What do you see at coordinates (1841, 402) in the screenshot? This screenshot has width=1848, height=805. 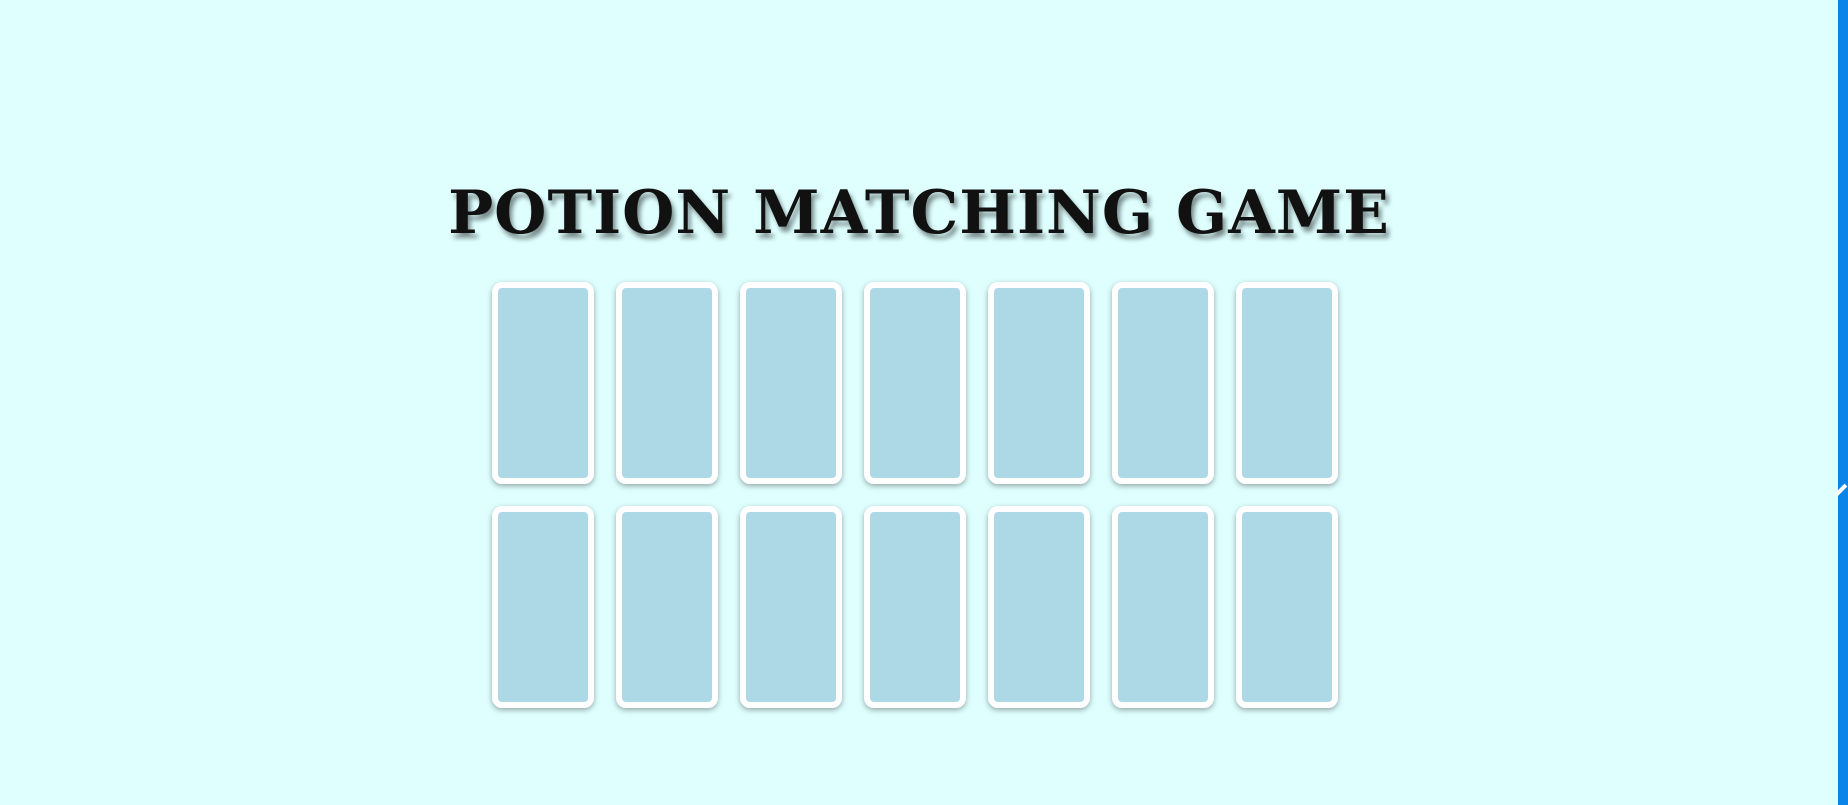 I see `side-panel-edge` at bounding box center [1841, 402].